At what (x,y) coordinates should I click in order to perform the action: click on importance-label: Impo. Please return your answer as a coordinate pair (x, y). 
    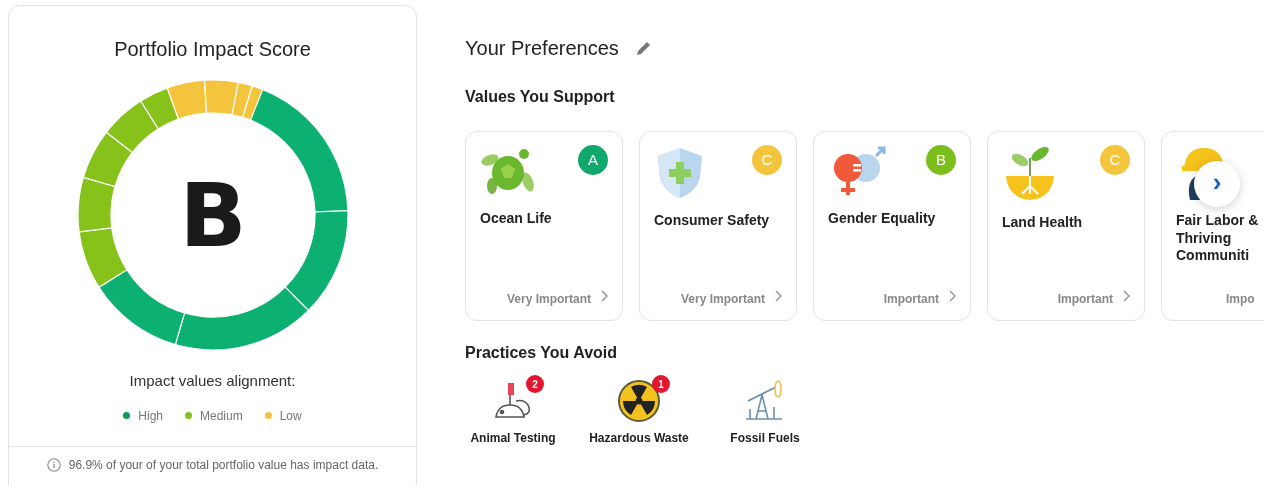
    Looking at the image, I should click on (1240, 299).